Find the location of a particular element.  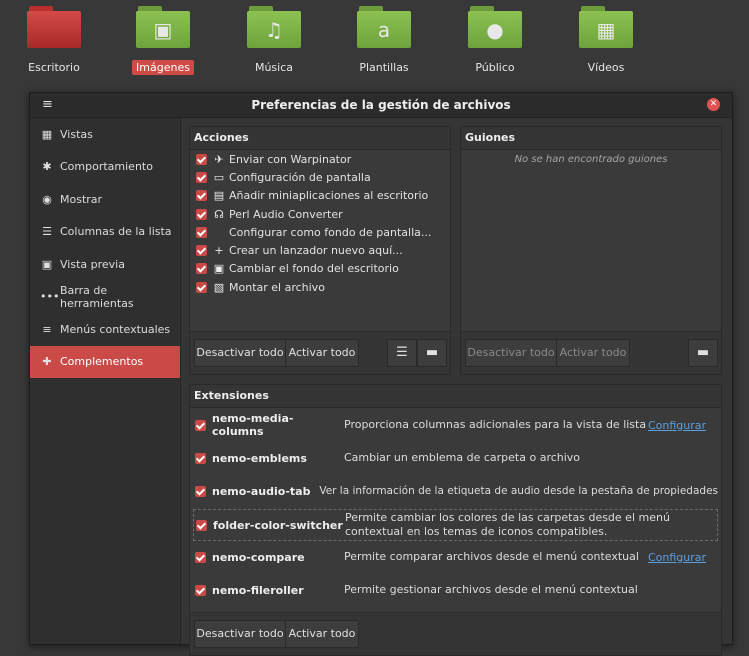

sidebar-item-label: Comportamiento is located at coordinates (106, 167).